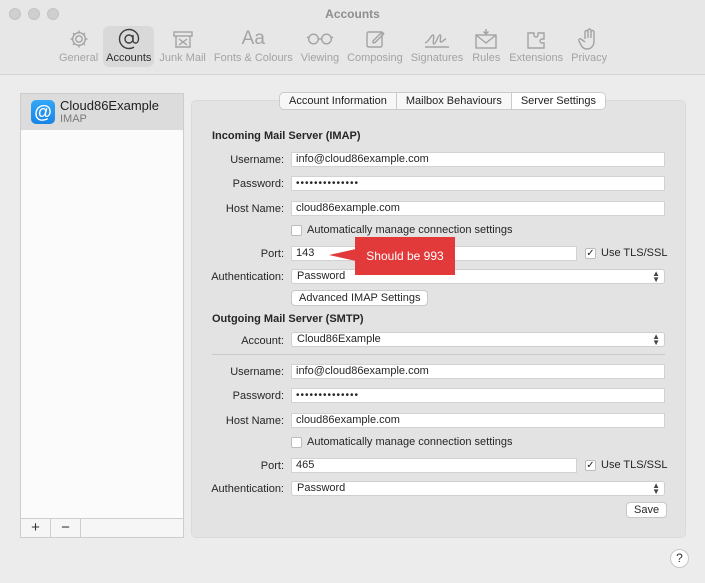 The height and width of the screenshot is (583, 705). Describe the element at coordinates (262, 341) in the screenshot. I see `outgoing-account-label: Account:` at that location.